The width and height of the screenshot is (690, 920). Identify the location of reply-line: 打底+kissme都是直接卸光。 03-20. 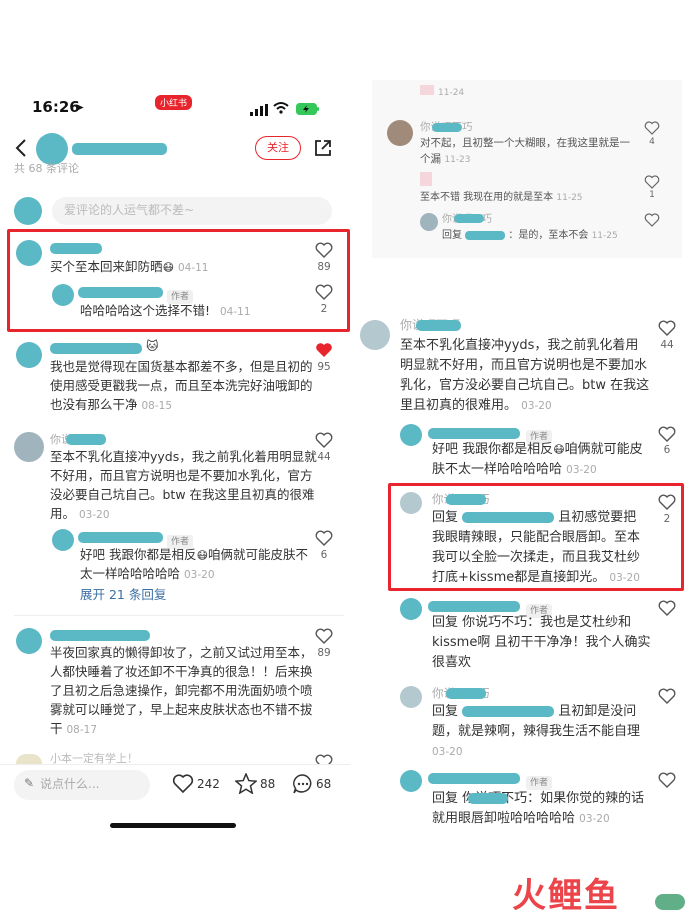
(536, 577).